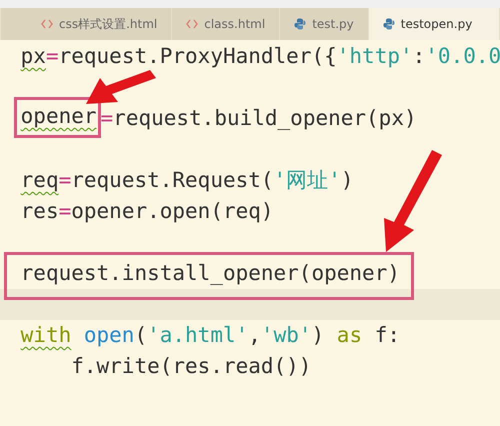 Image resolution: width=500 pixels, height=426 pixels. What do you see at coordinates (197, 335) in the screenshot?
I see `code-token: 'a.html'` at bounding box center [197, 335].